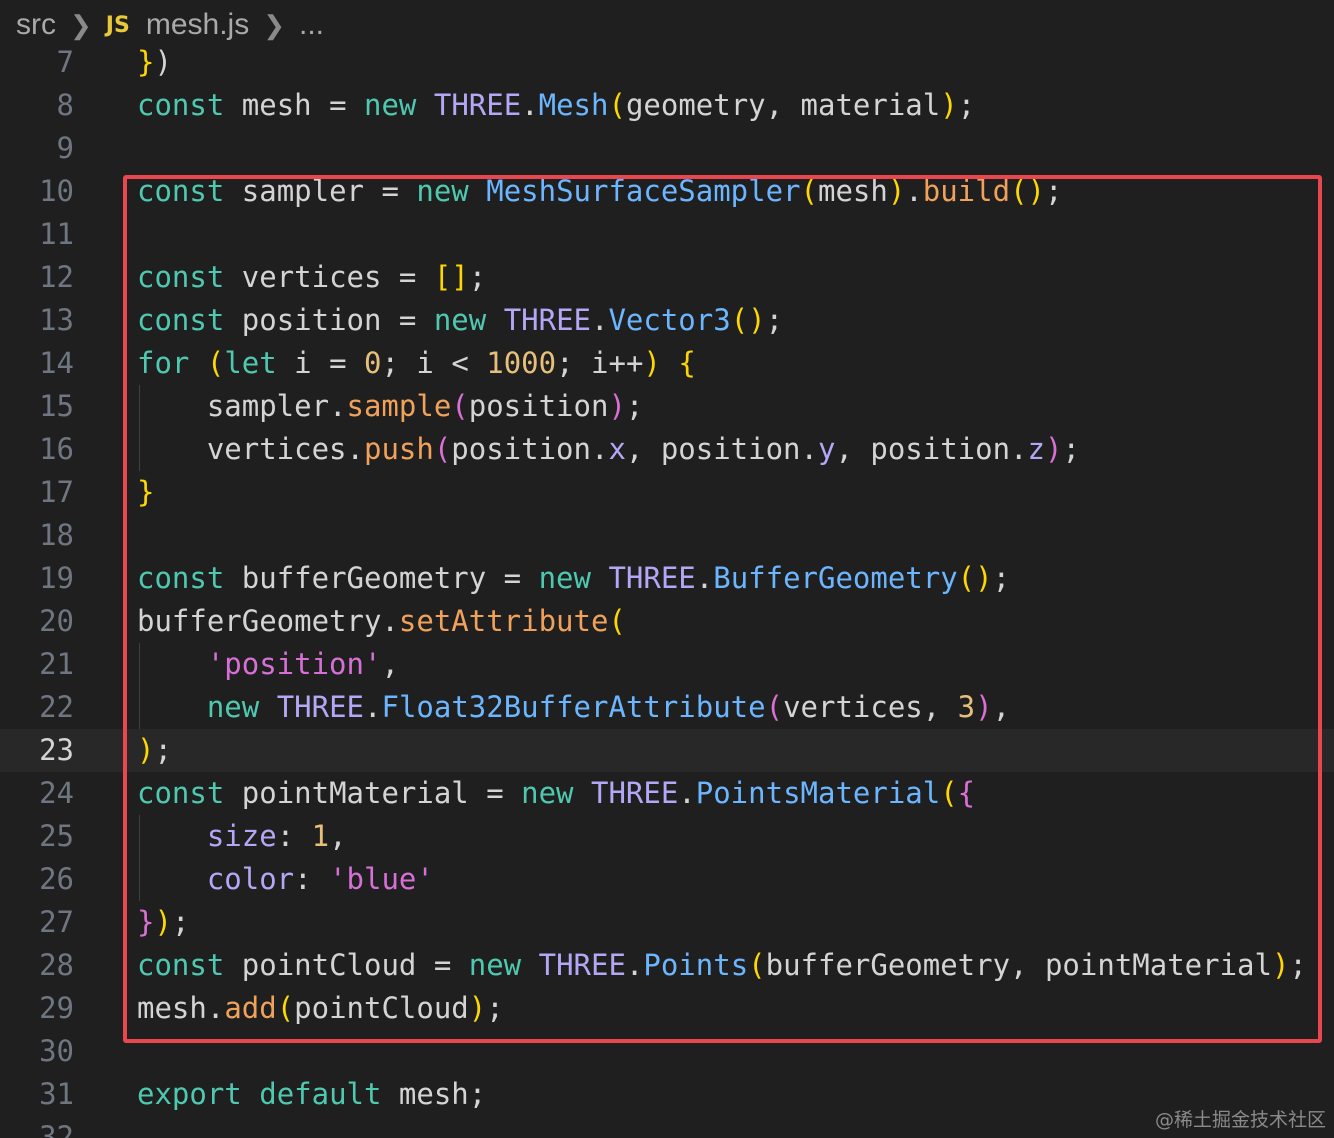  I want to click on line-number: 32, so click(56, 1129).